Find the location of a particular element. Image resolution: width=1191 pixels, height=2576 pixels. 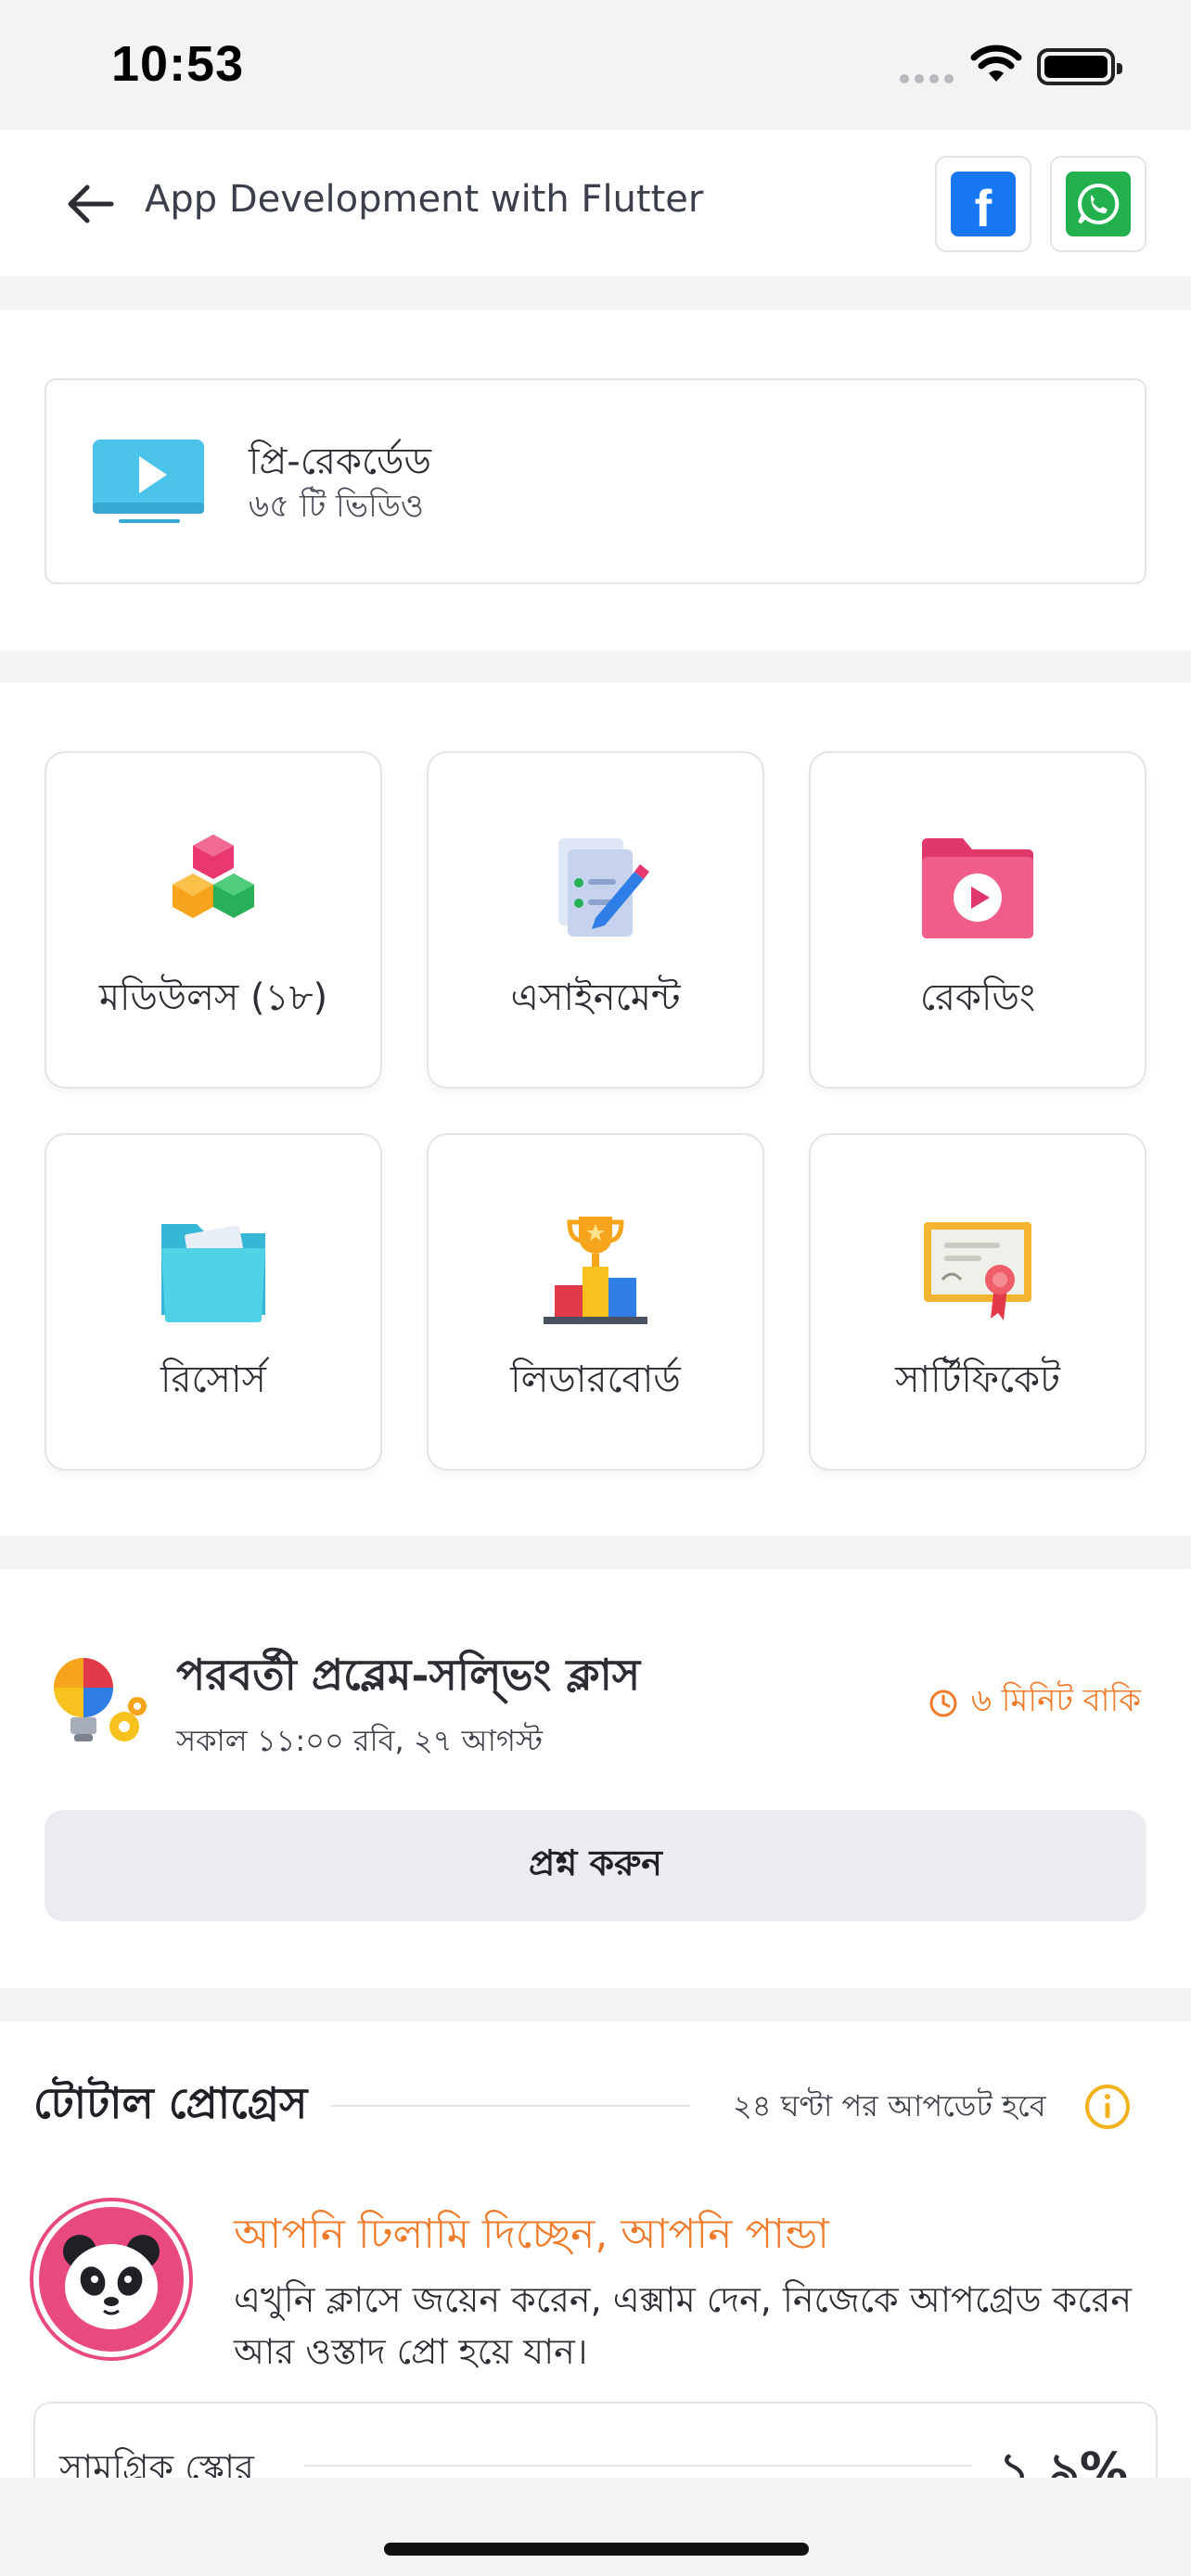

status-time: 10:53 is located at coordinates (178, 64).